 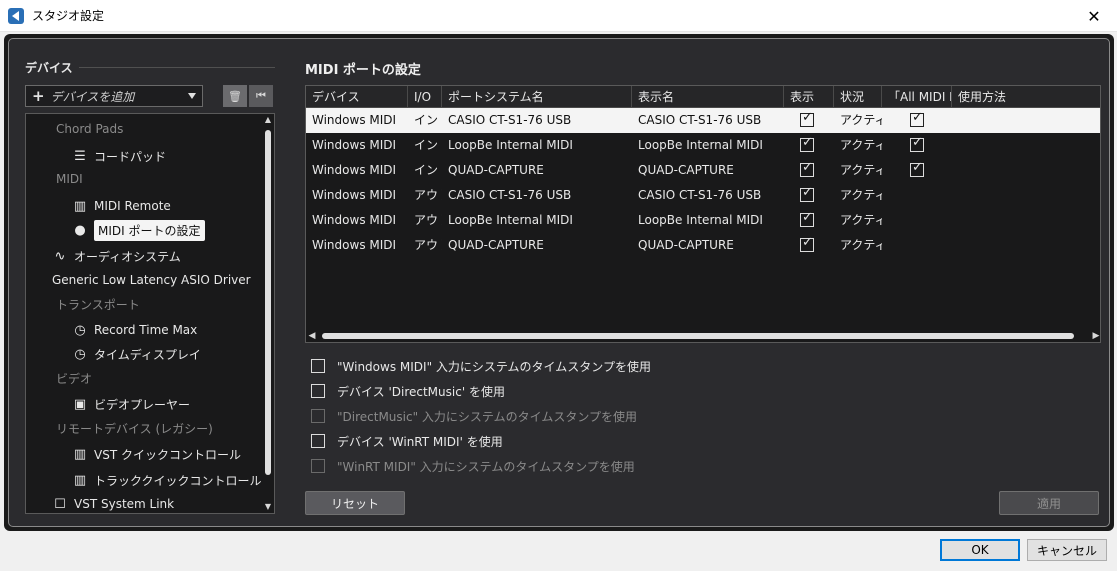 What do you see at coordinates (80, 230) in the screenshot?
I see `midi-port-icon: ●` at bounding box center [80, 230].